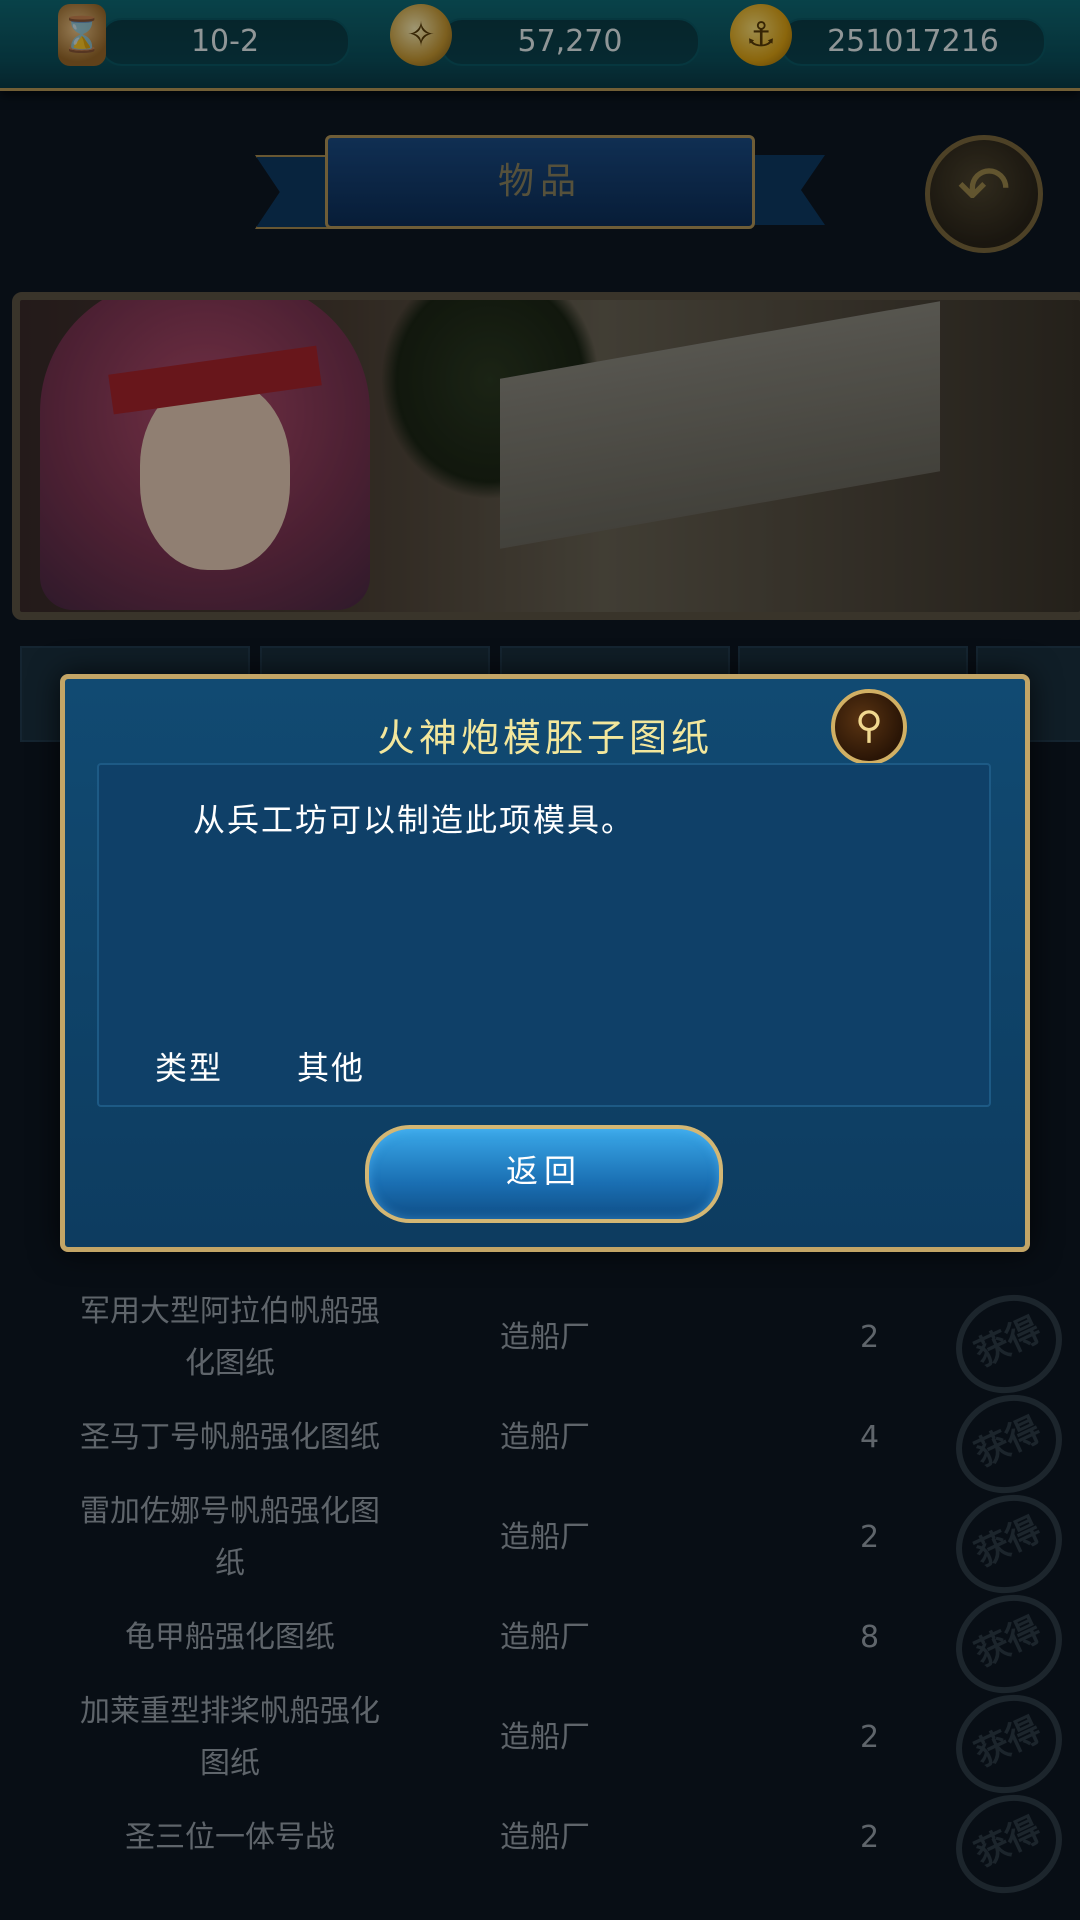  I want to click on item-description: 从兵工坊可以制造此项模具。, so click(414, 820).